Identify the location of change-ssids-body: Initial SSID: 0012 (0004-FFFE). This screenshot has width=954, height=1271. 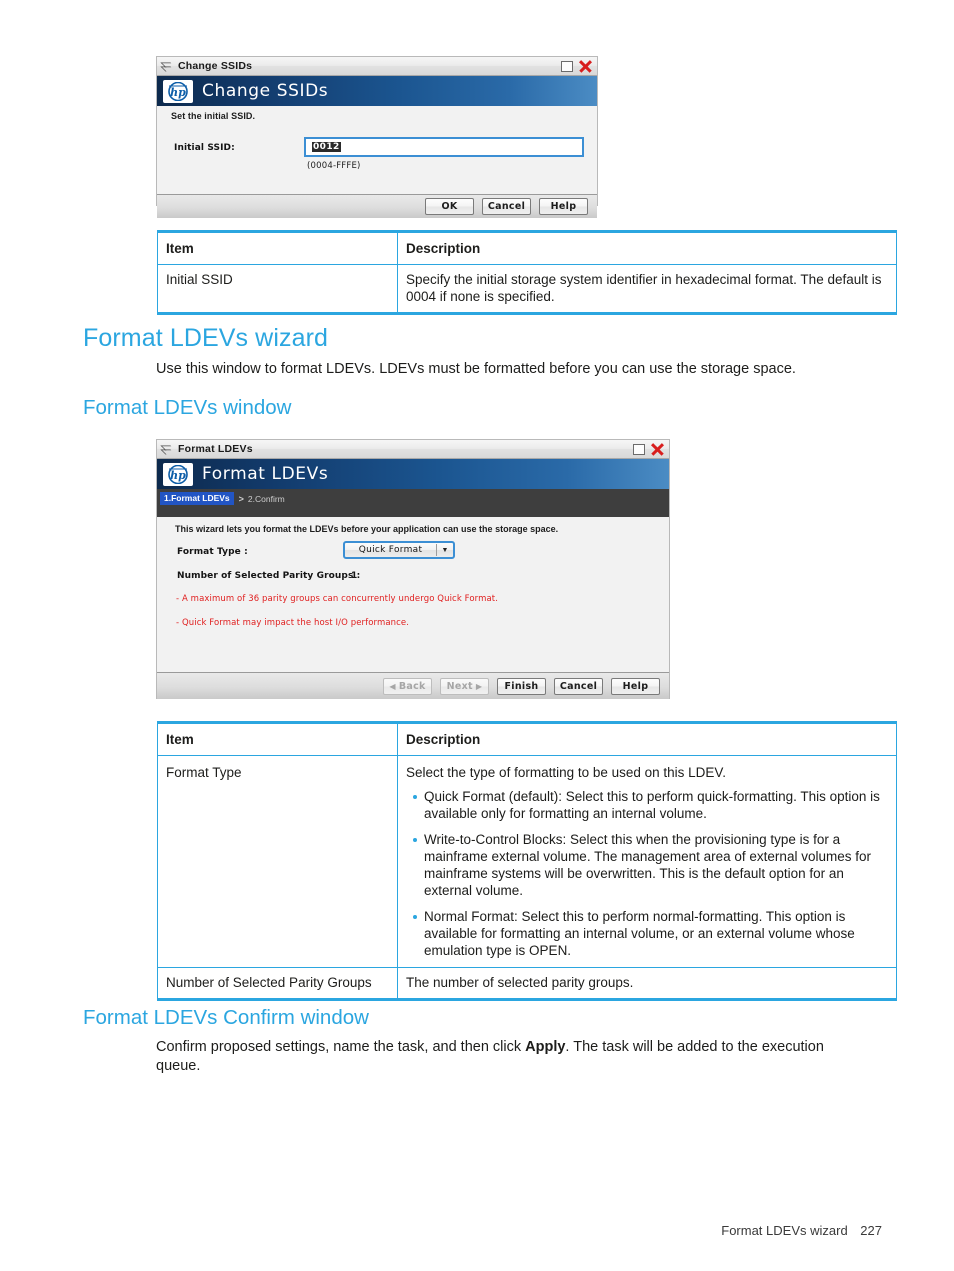
(377, 160).